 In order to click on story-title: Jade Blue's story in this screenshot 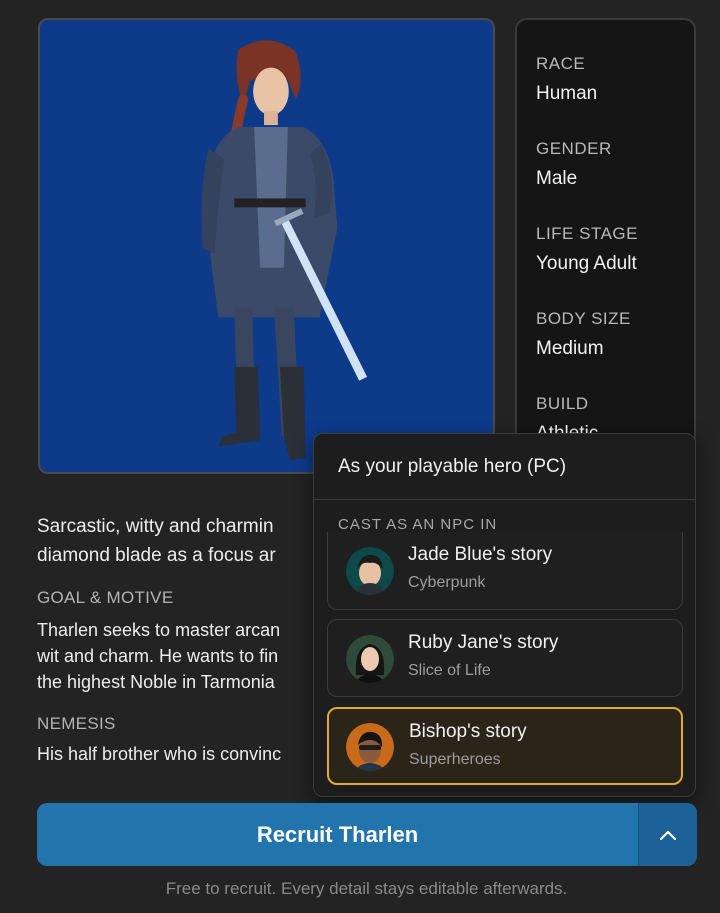, I will do `click(480, 554)`.